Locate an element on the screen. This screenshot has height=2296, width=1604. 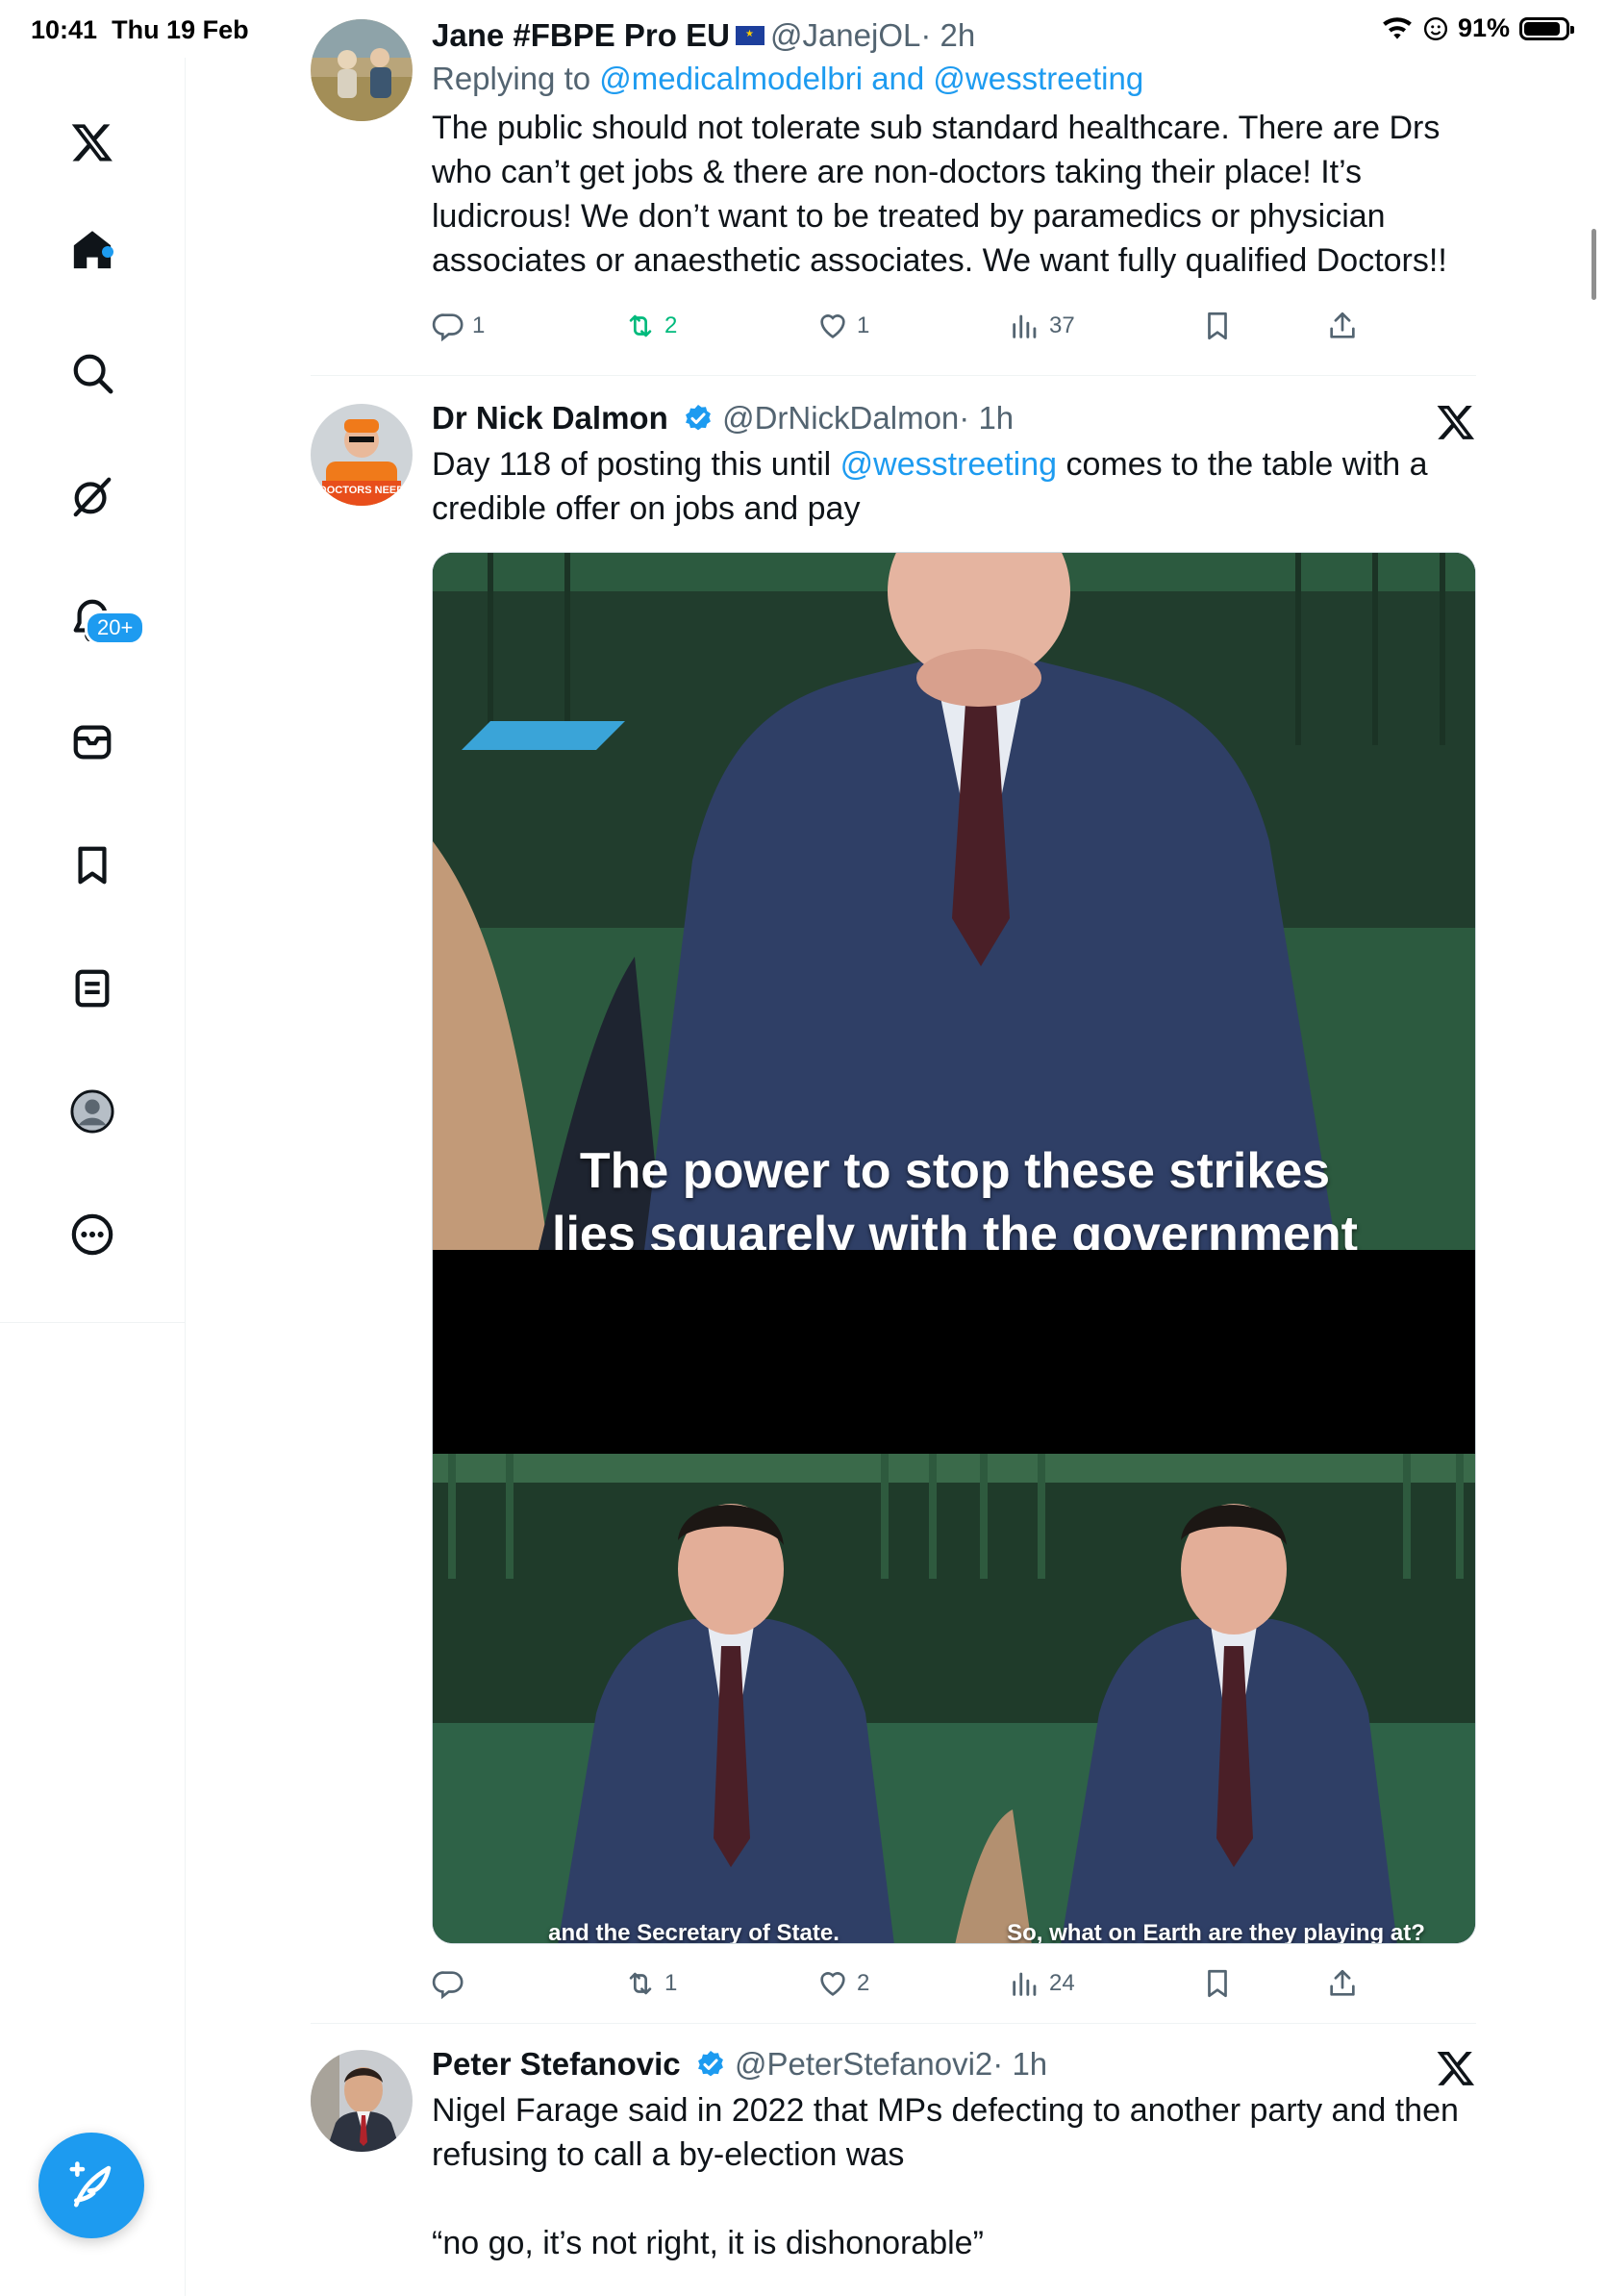
tweet-header: Jane #FBPE Pro EU @JanejOL· 2h is located at coordinates (954, 35).